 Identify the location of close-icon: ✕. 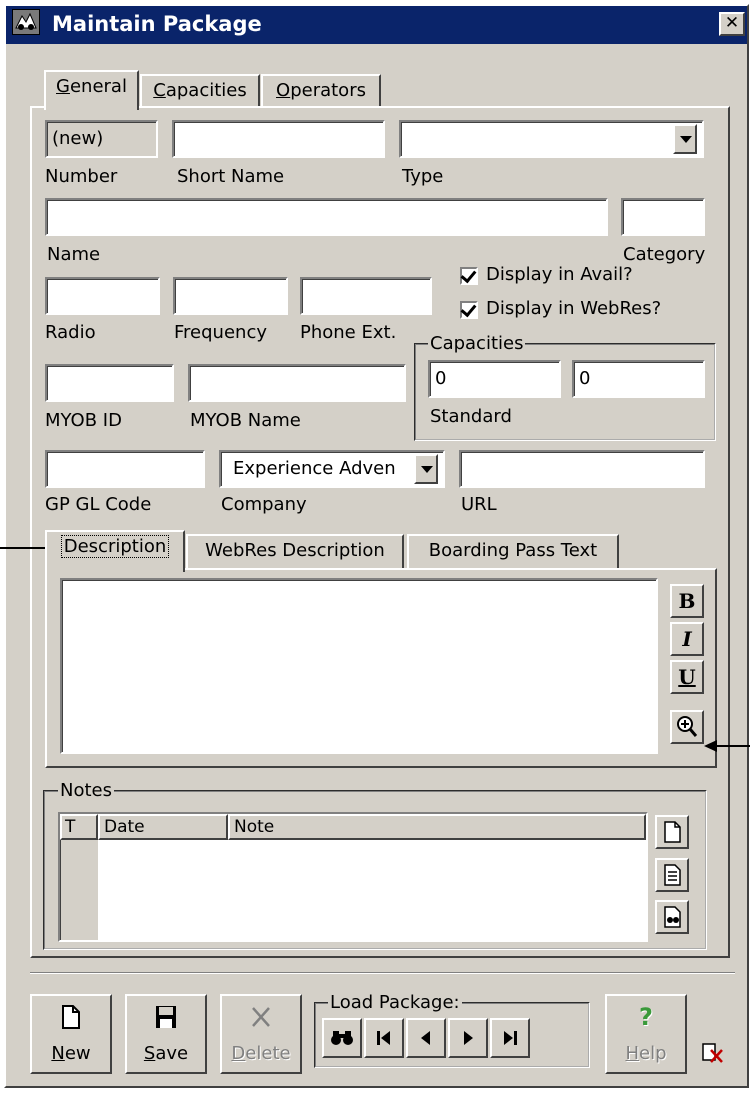
(732, 23).